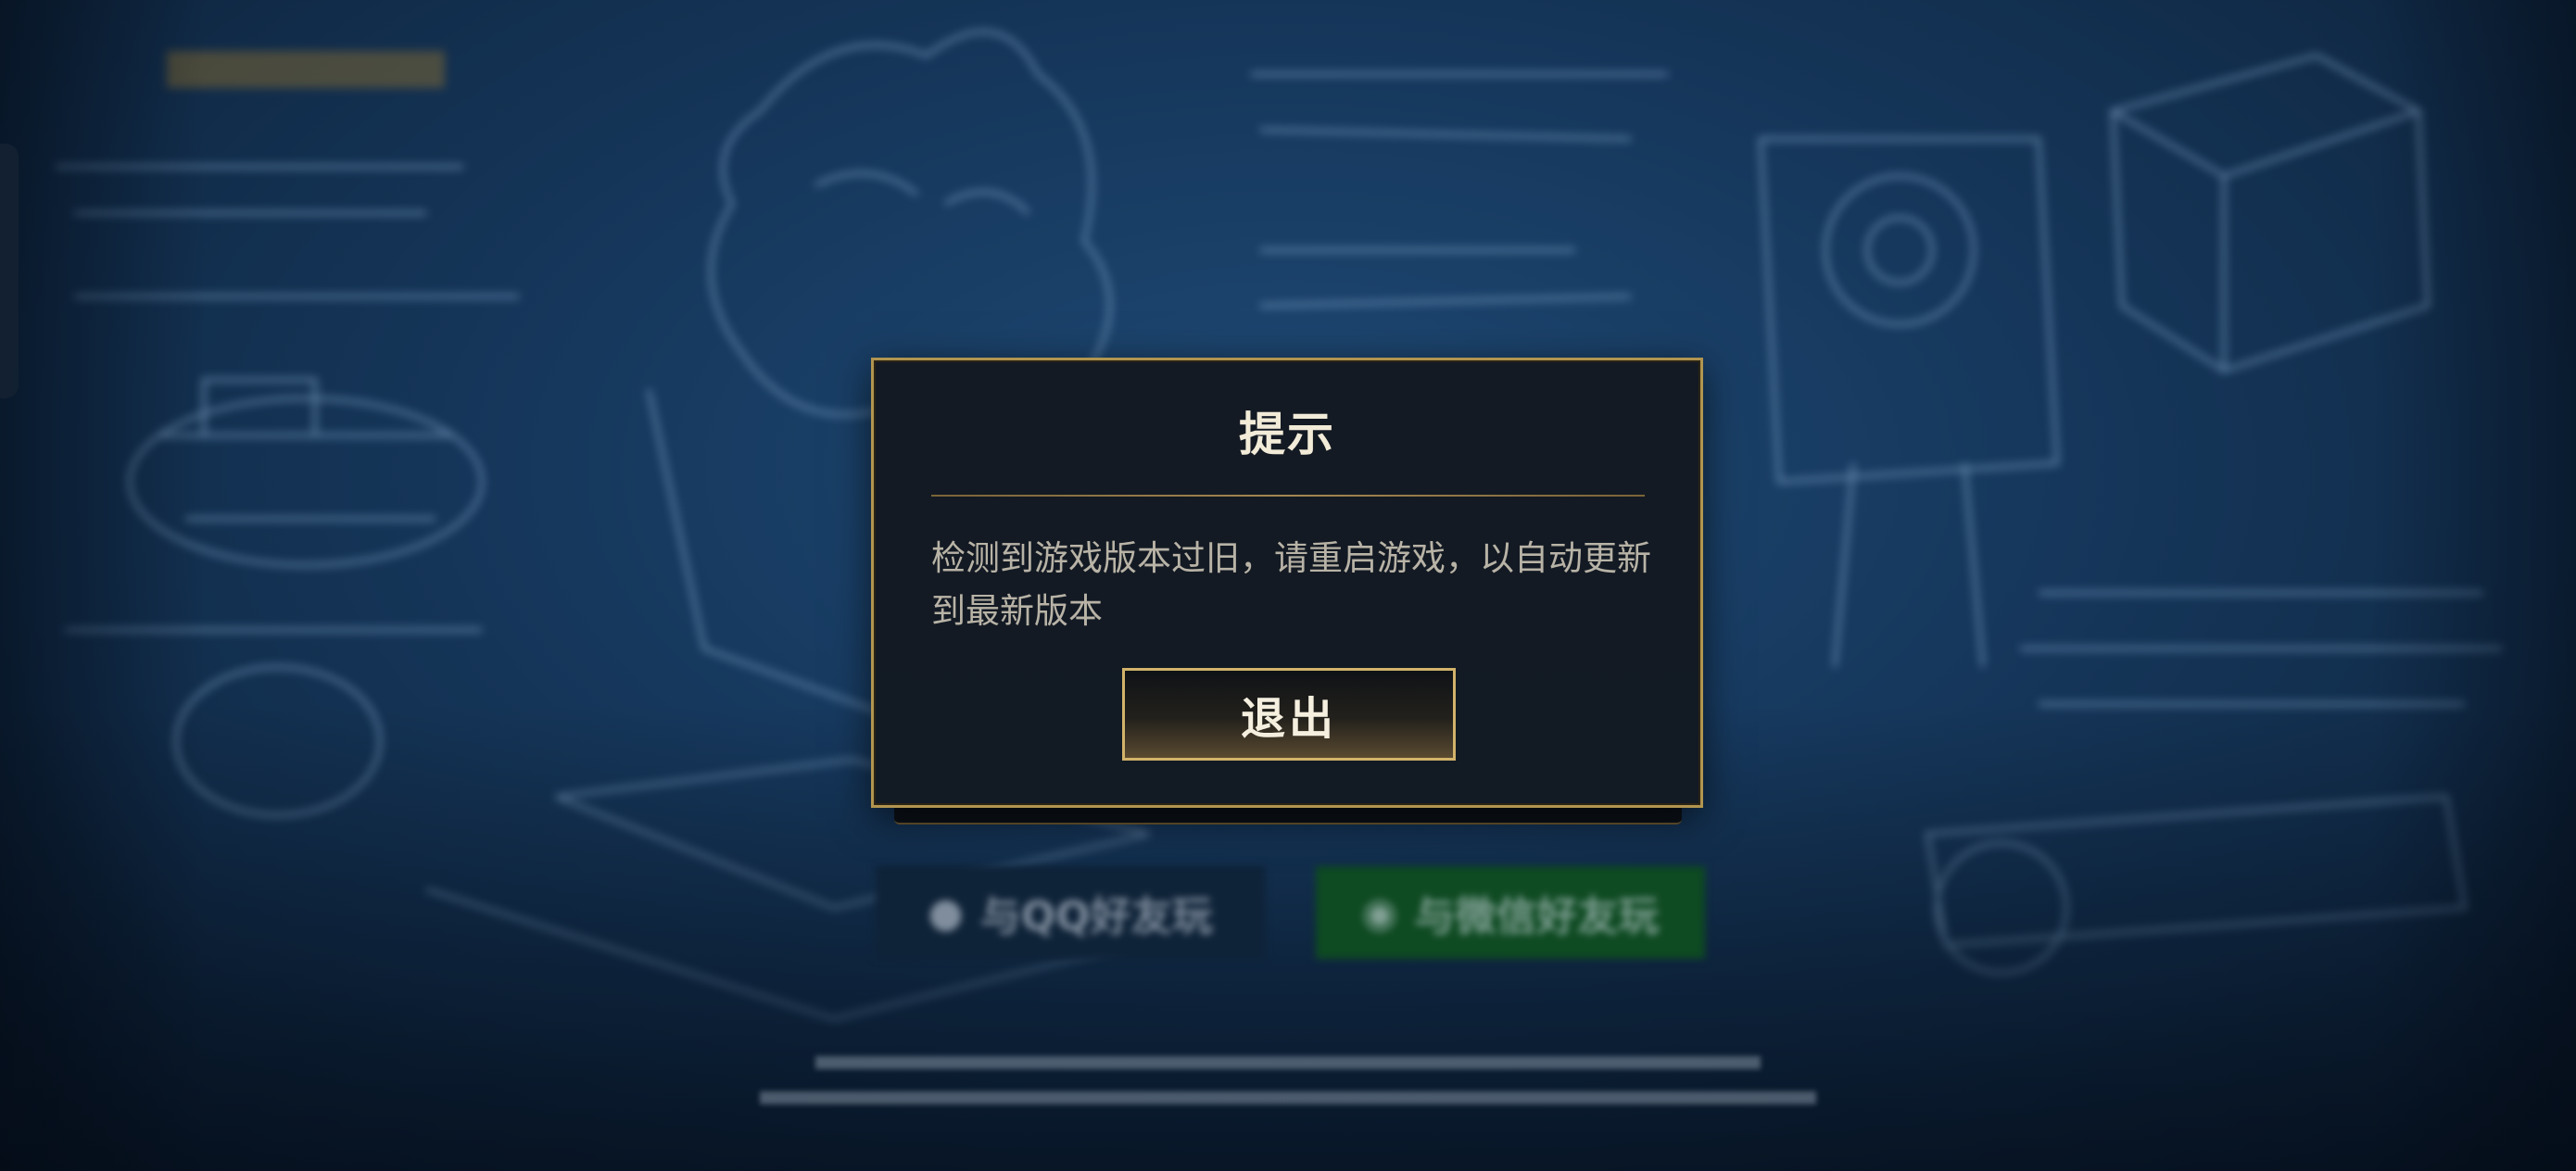 Image resolution: width=2576 pixels, height=1171 pixels. I want to click on dialog-title: 提示, so click(1287, 435).